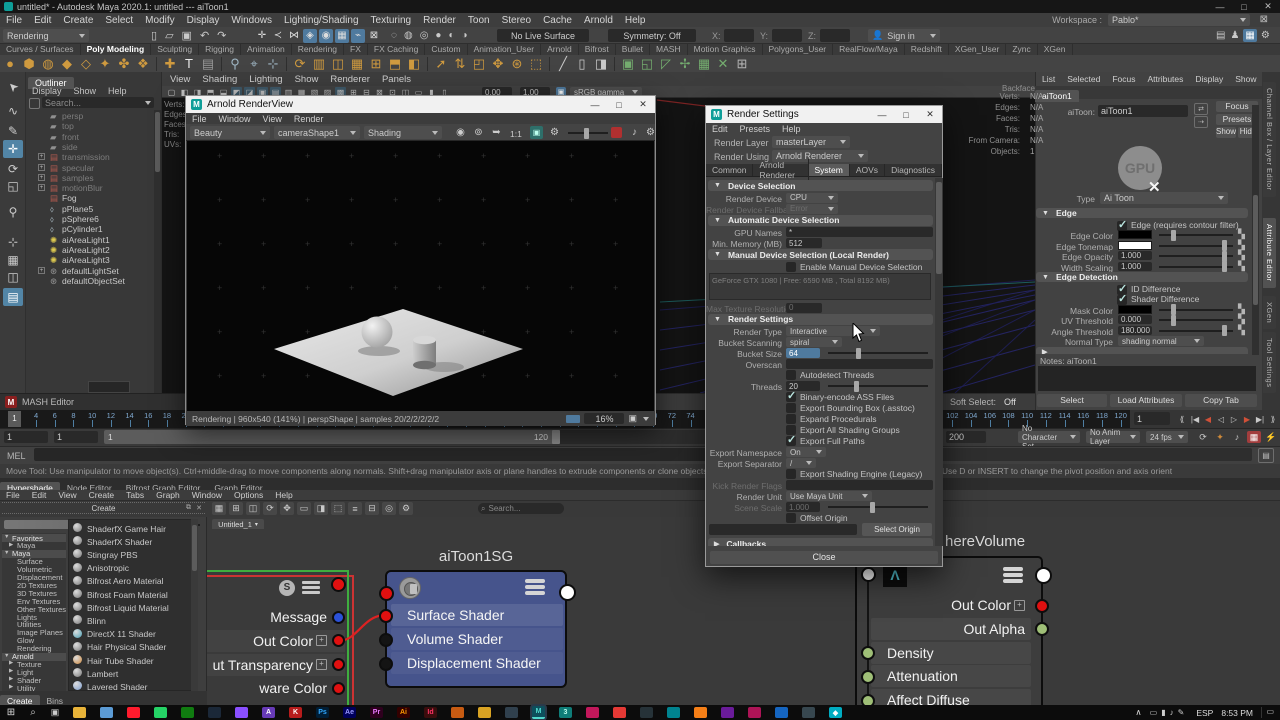  I want to click on ae-type-selector: Ai Toon, so click(1164, 198).